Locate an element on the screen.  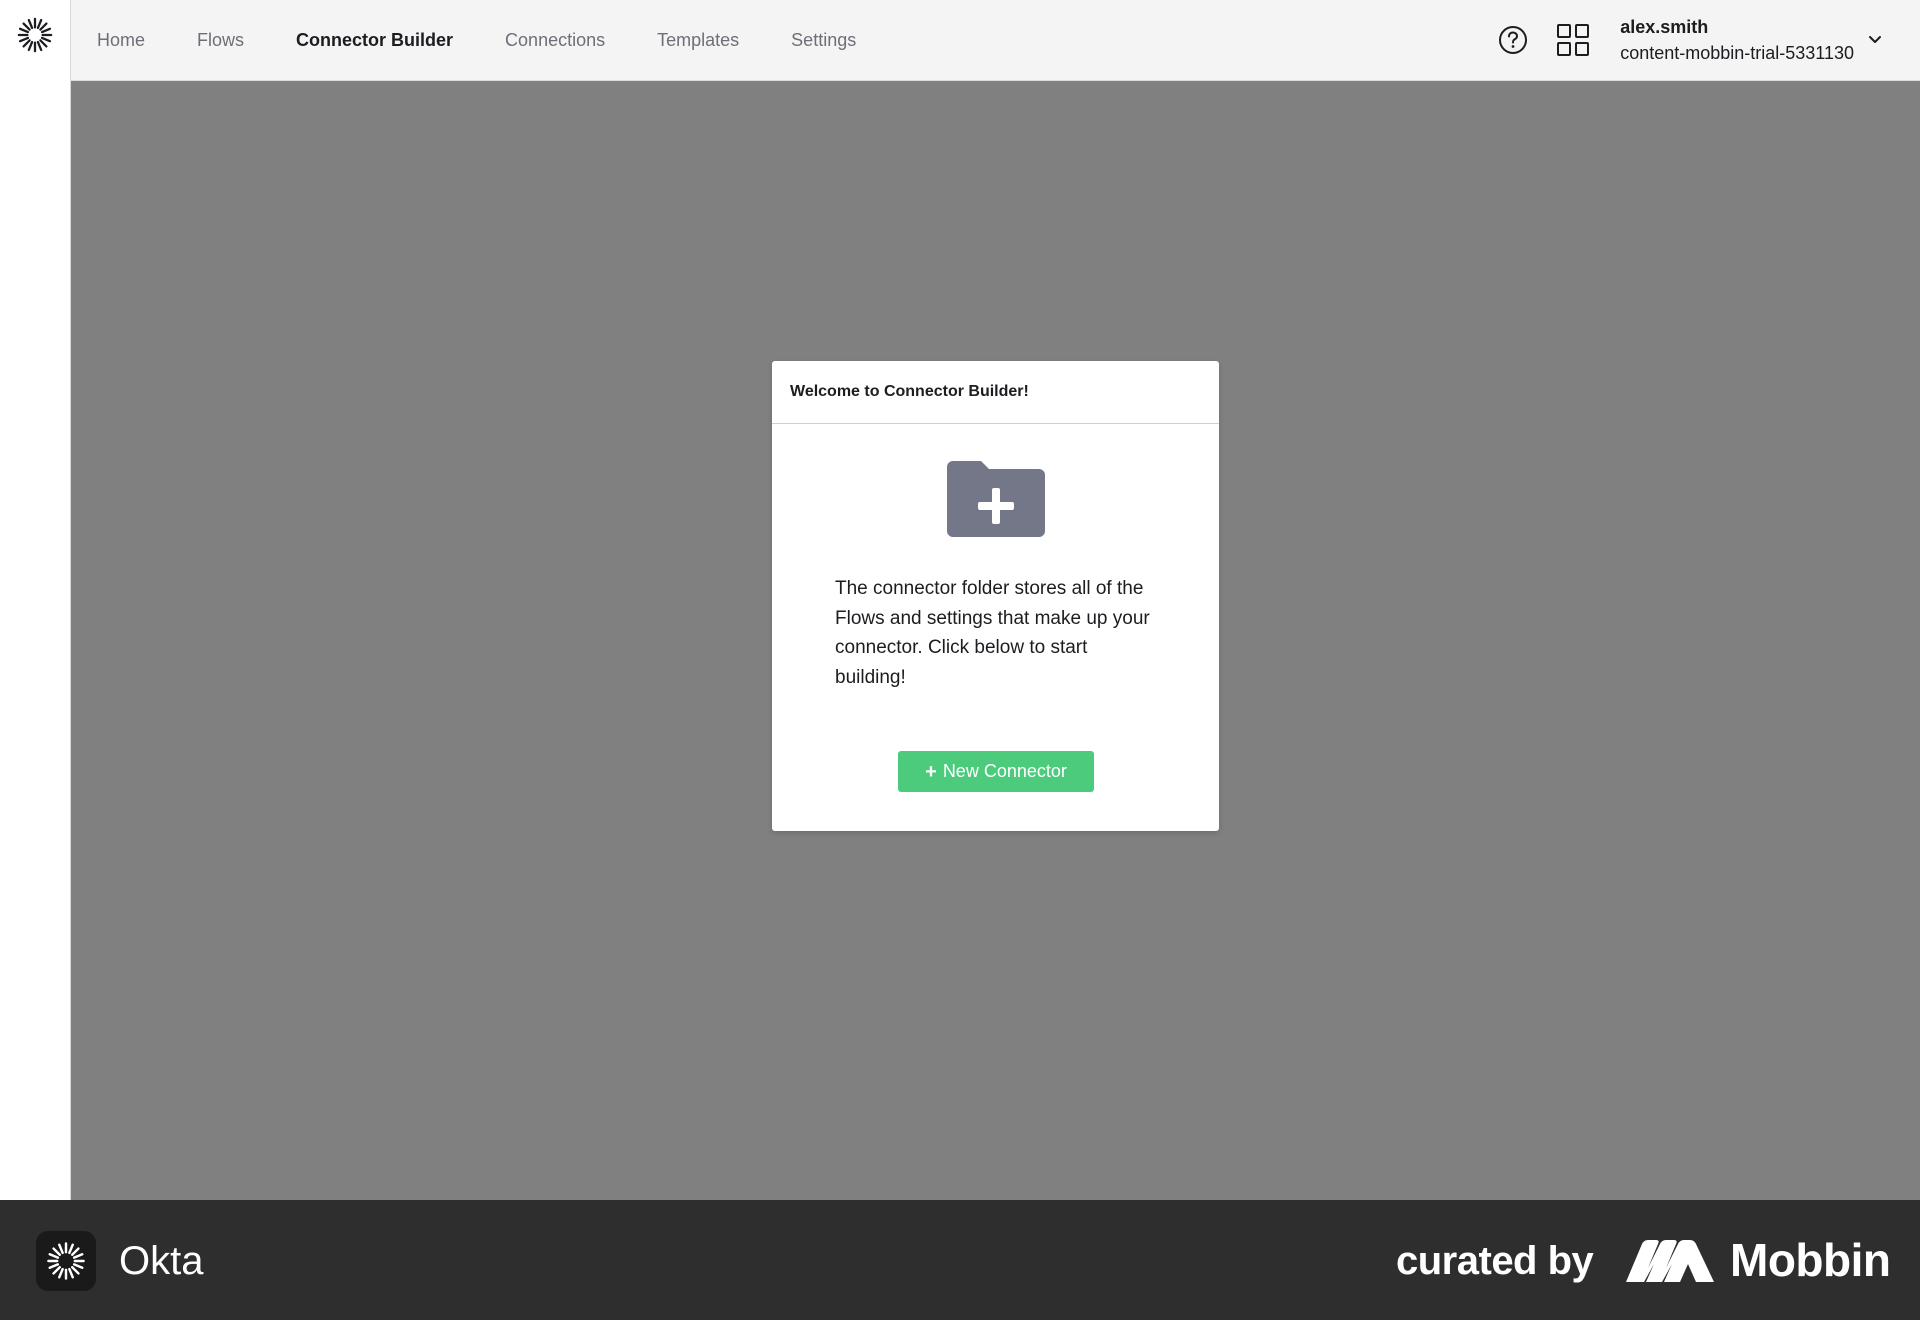
nav-item-templates: Templates is located at coordinates (698, 40).